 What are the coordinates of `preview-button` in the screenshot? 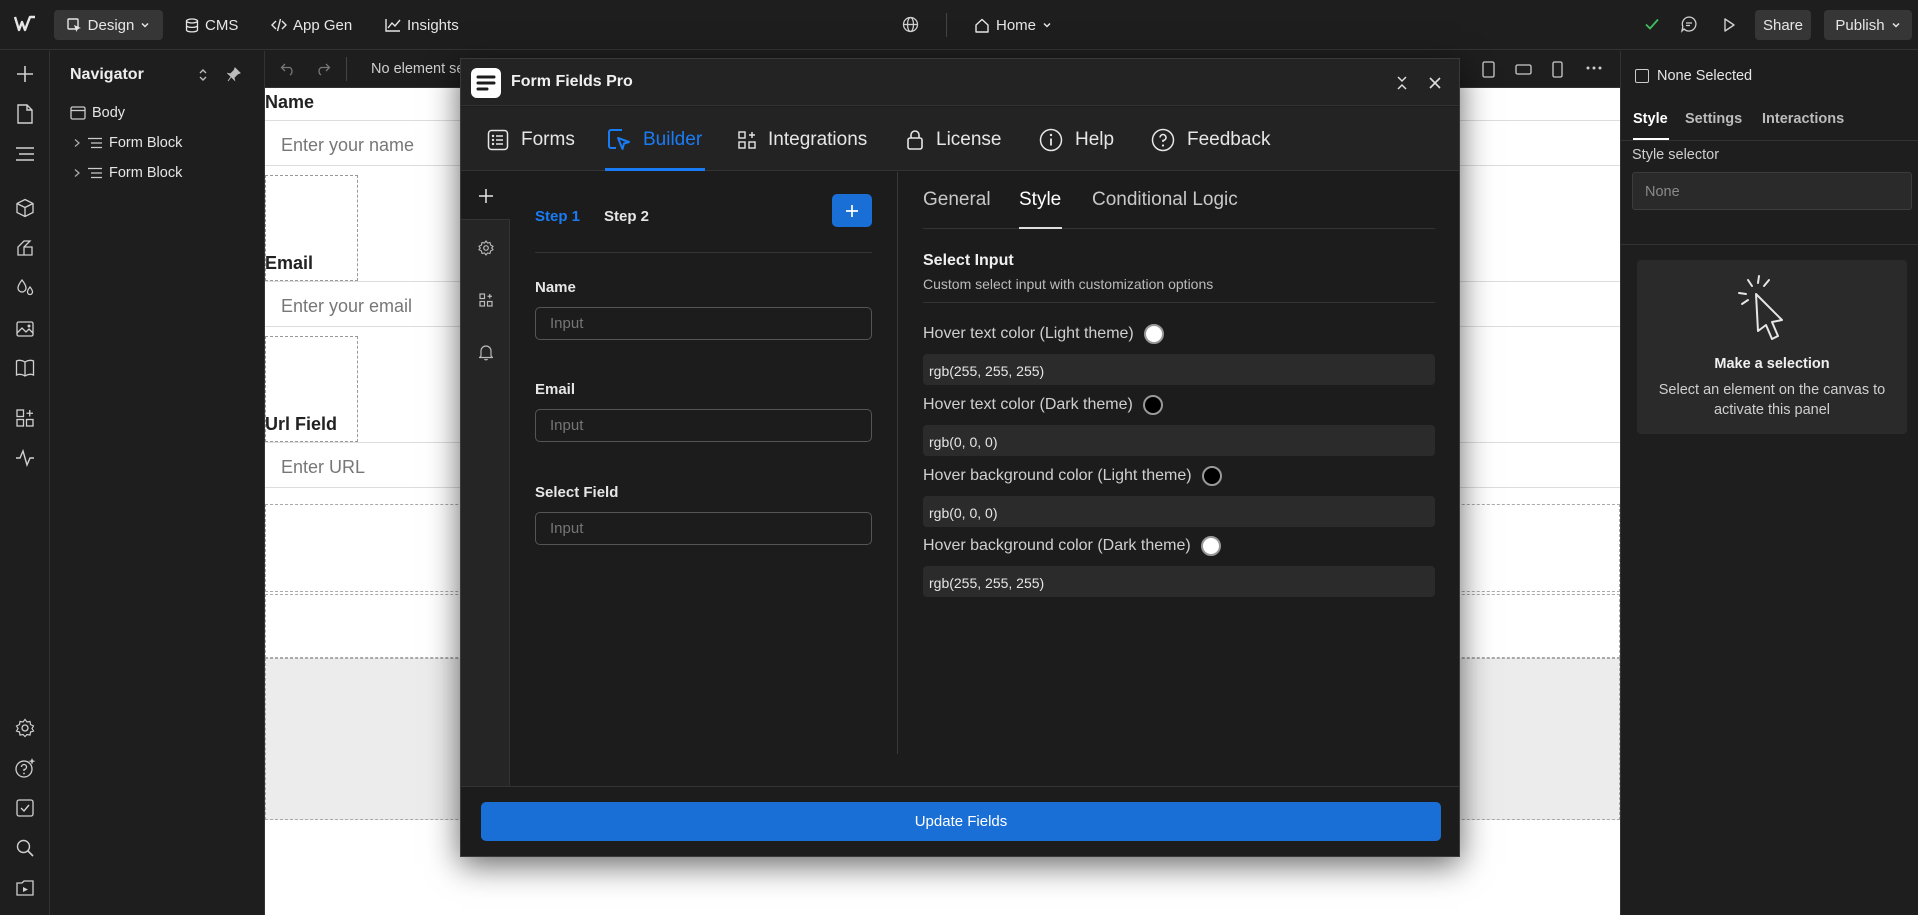 It's located at (1729, 25).